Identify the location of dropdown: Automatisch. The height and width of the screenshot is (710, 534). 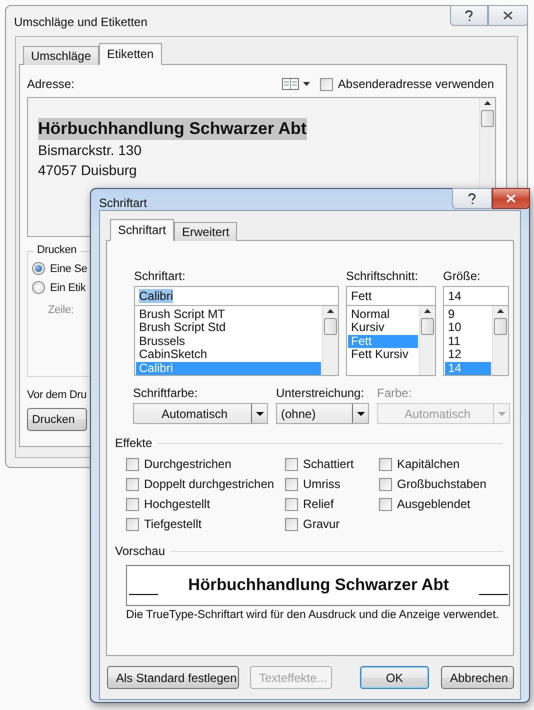
(200, 413).